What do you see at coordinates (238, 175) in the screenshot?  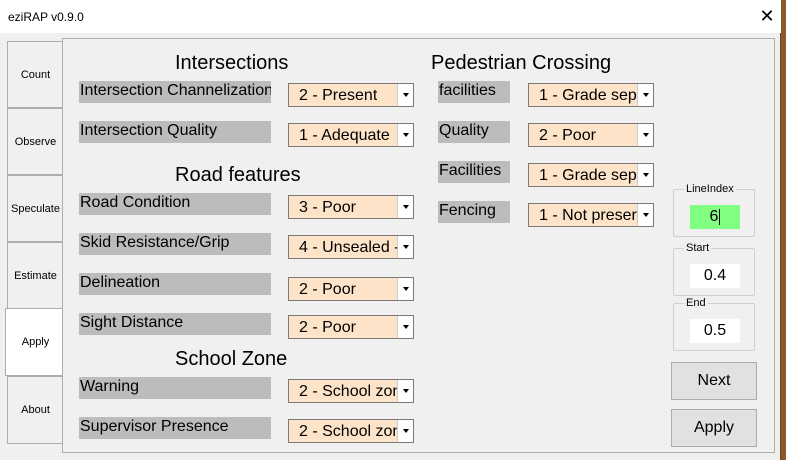 I see `road-features-heading: Road features` at bounding box center [238, 175].